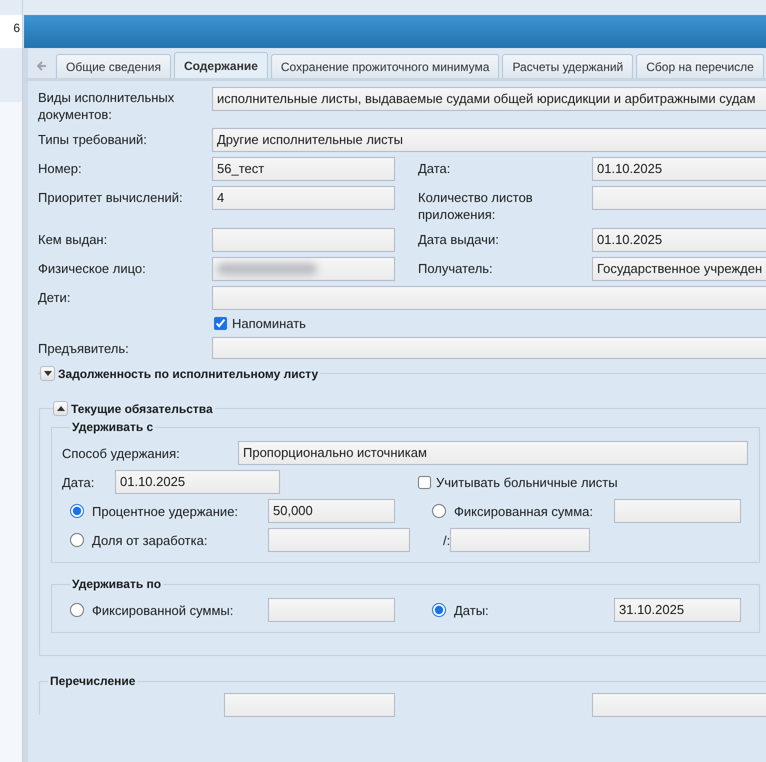 The width and height of the screenshot is (766, 762). What do you see at coordinates (456, 268) in the screenshot?
I see `field-label: Получатель:` at bounding box center [456, 268].